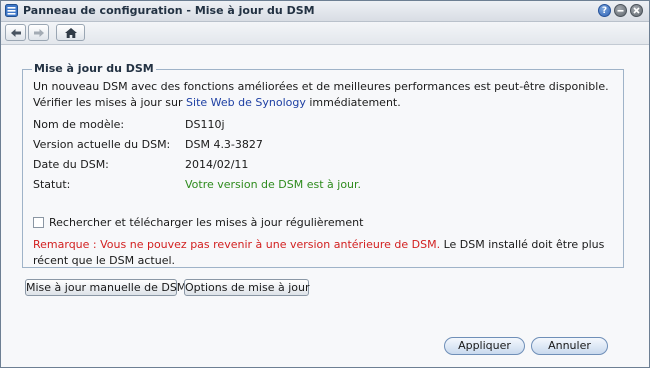 The width and height of the screenshot is (650, 368). I want to click on navigation-toolbar, so click(325, 33).